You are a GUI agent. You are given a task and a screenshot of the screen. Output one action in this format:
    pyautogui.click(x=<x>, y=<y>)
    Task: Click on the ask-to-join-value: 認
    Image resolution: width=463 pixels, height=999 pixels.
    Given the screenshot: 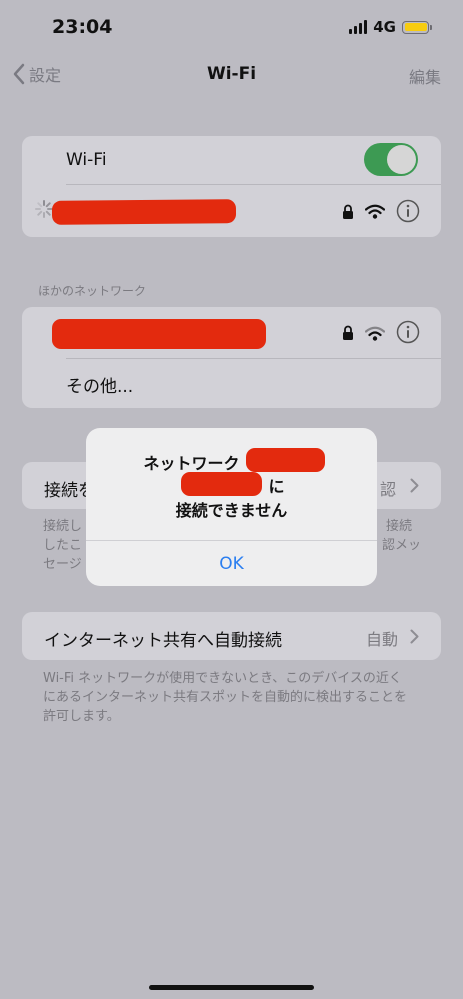 What is the action you would take?
    pyautogui.click(x=388, y=489)
    